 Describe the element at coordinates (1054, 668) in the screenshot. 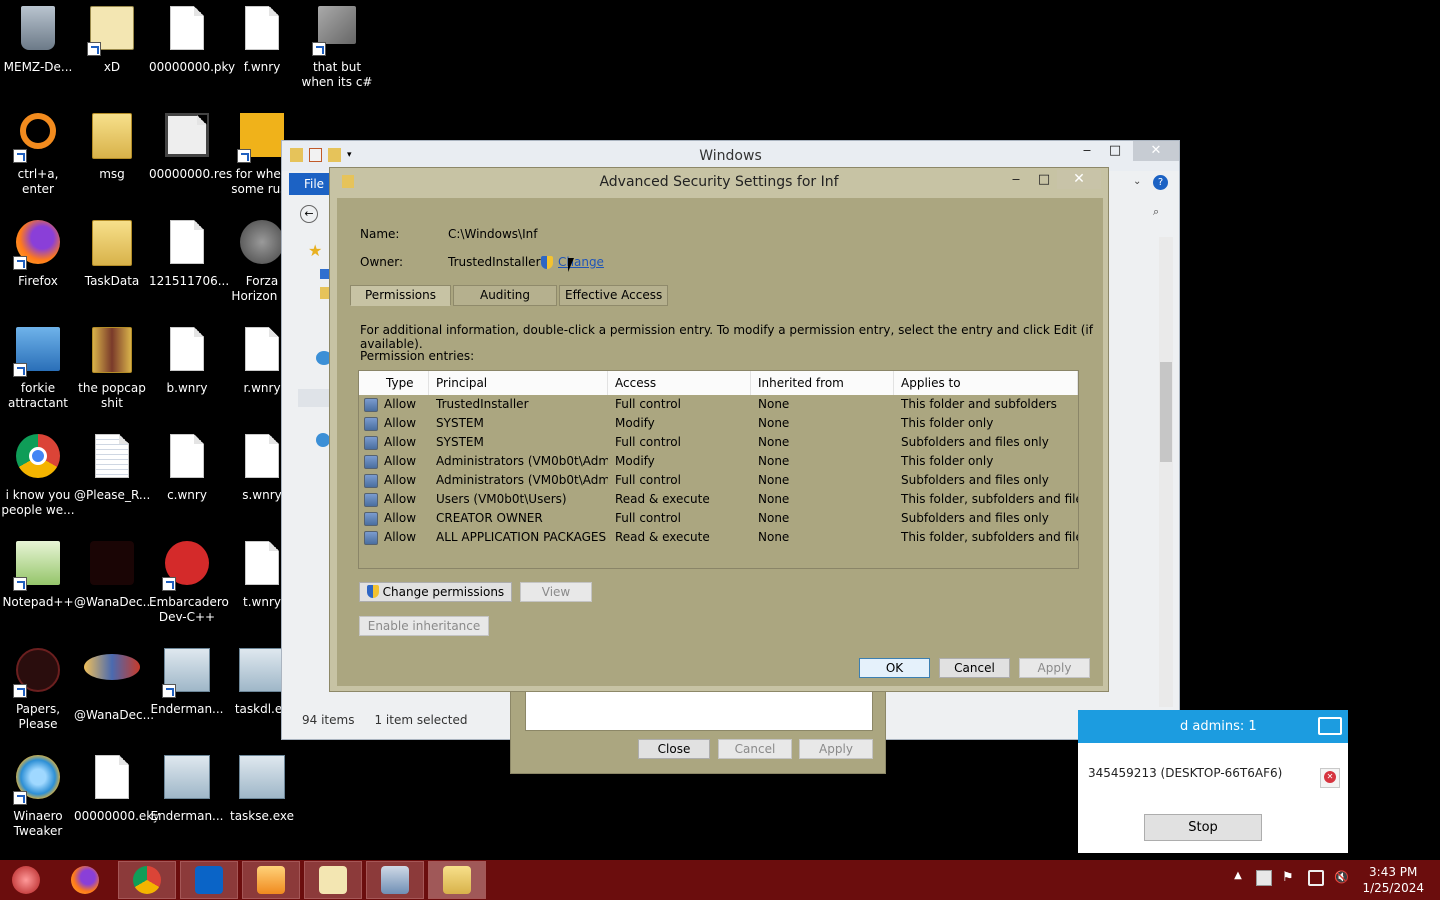

I see `apply-button: Apply` at that location.